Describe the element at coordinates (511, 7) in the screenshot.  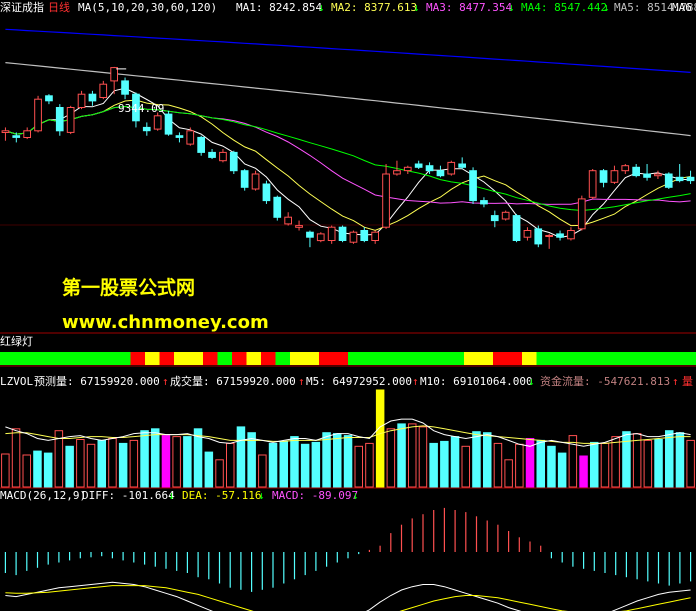
I see `ma3-arrow: ↓` at that location.